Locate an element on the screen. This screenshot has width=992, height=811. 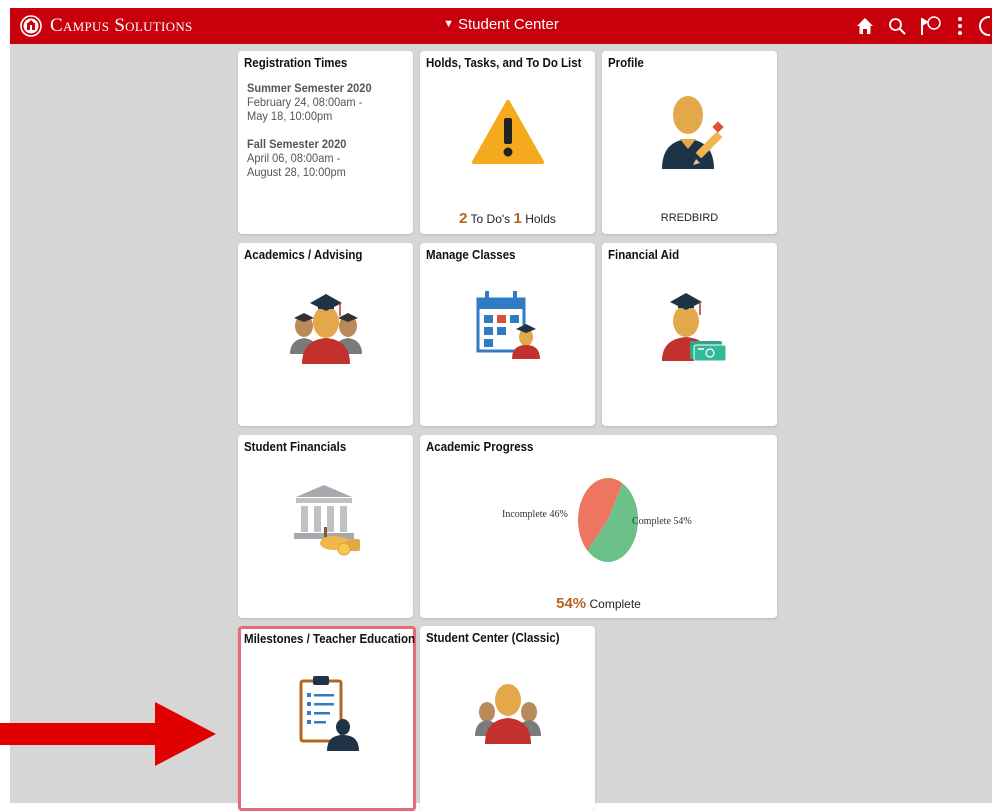
clipboard-person-icon is located at coordinates (329, 713).